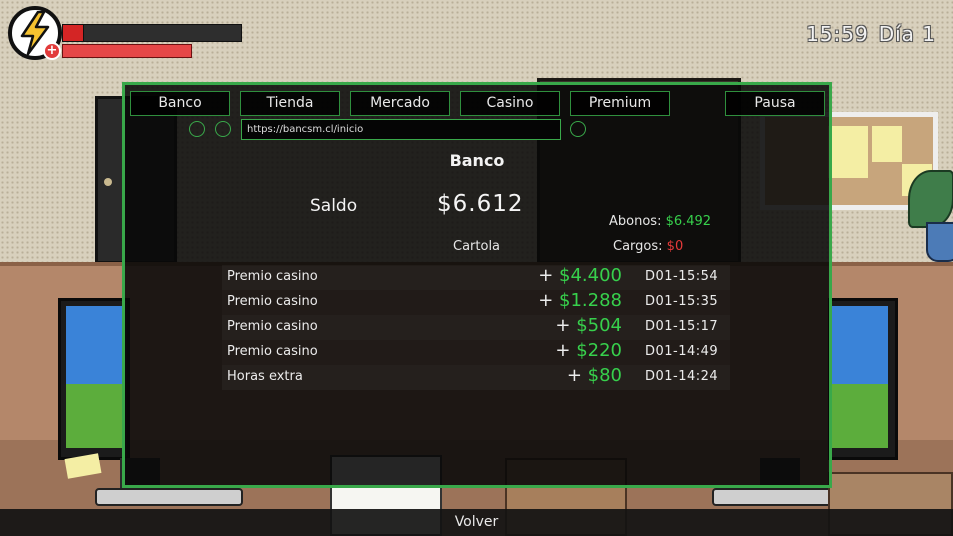 The width and height of the screenshot is (953, 536). What do you see at coordinates (837, 34) in the screenshot?
I see `time-display: 15:59` at bounding box center [837, 34].